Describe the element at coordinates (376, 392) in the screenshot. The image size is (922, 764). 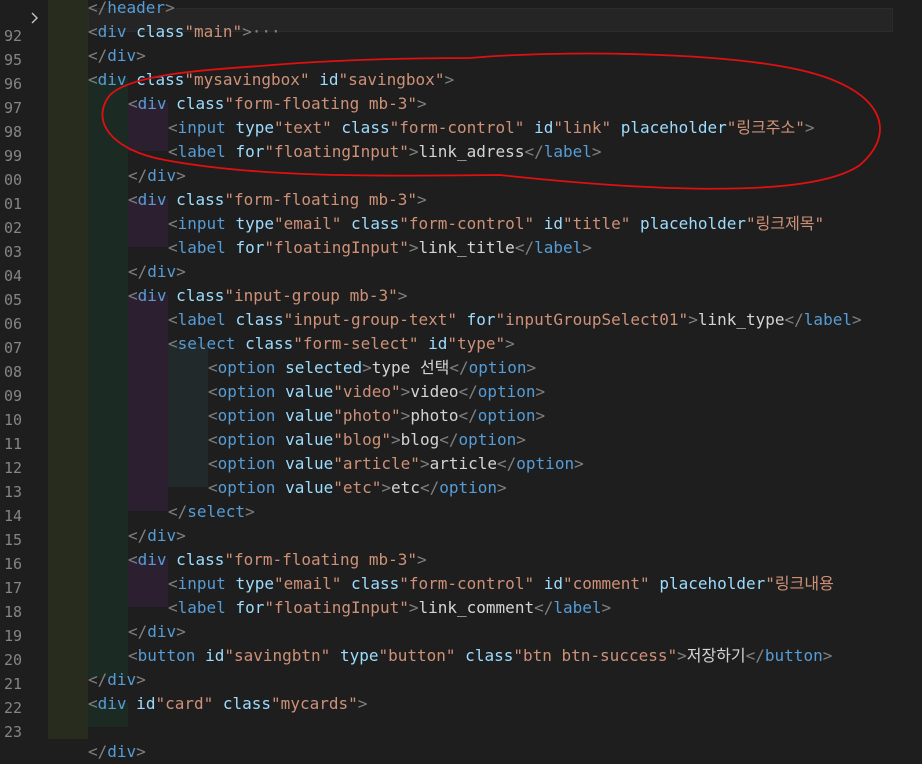
I see `code-line: <option value"video">video</option>` at that location.